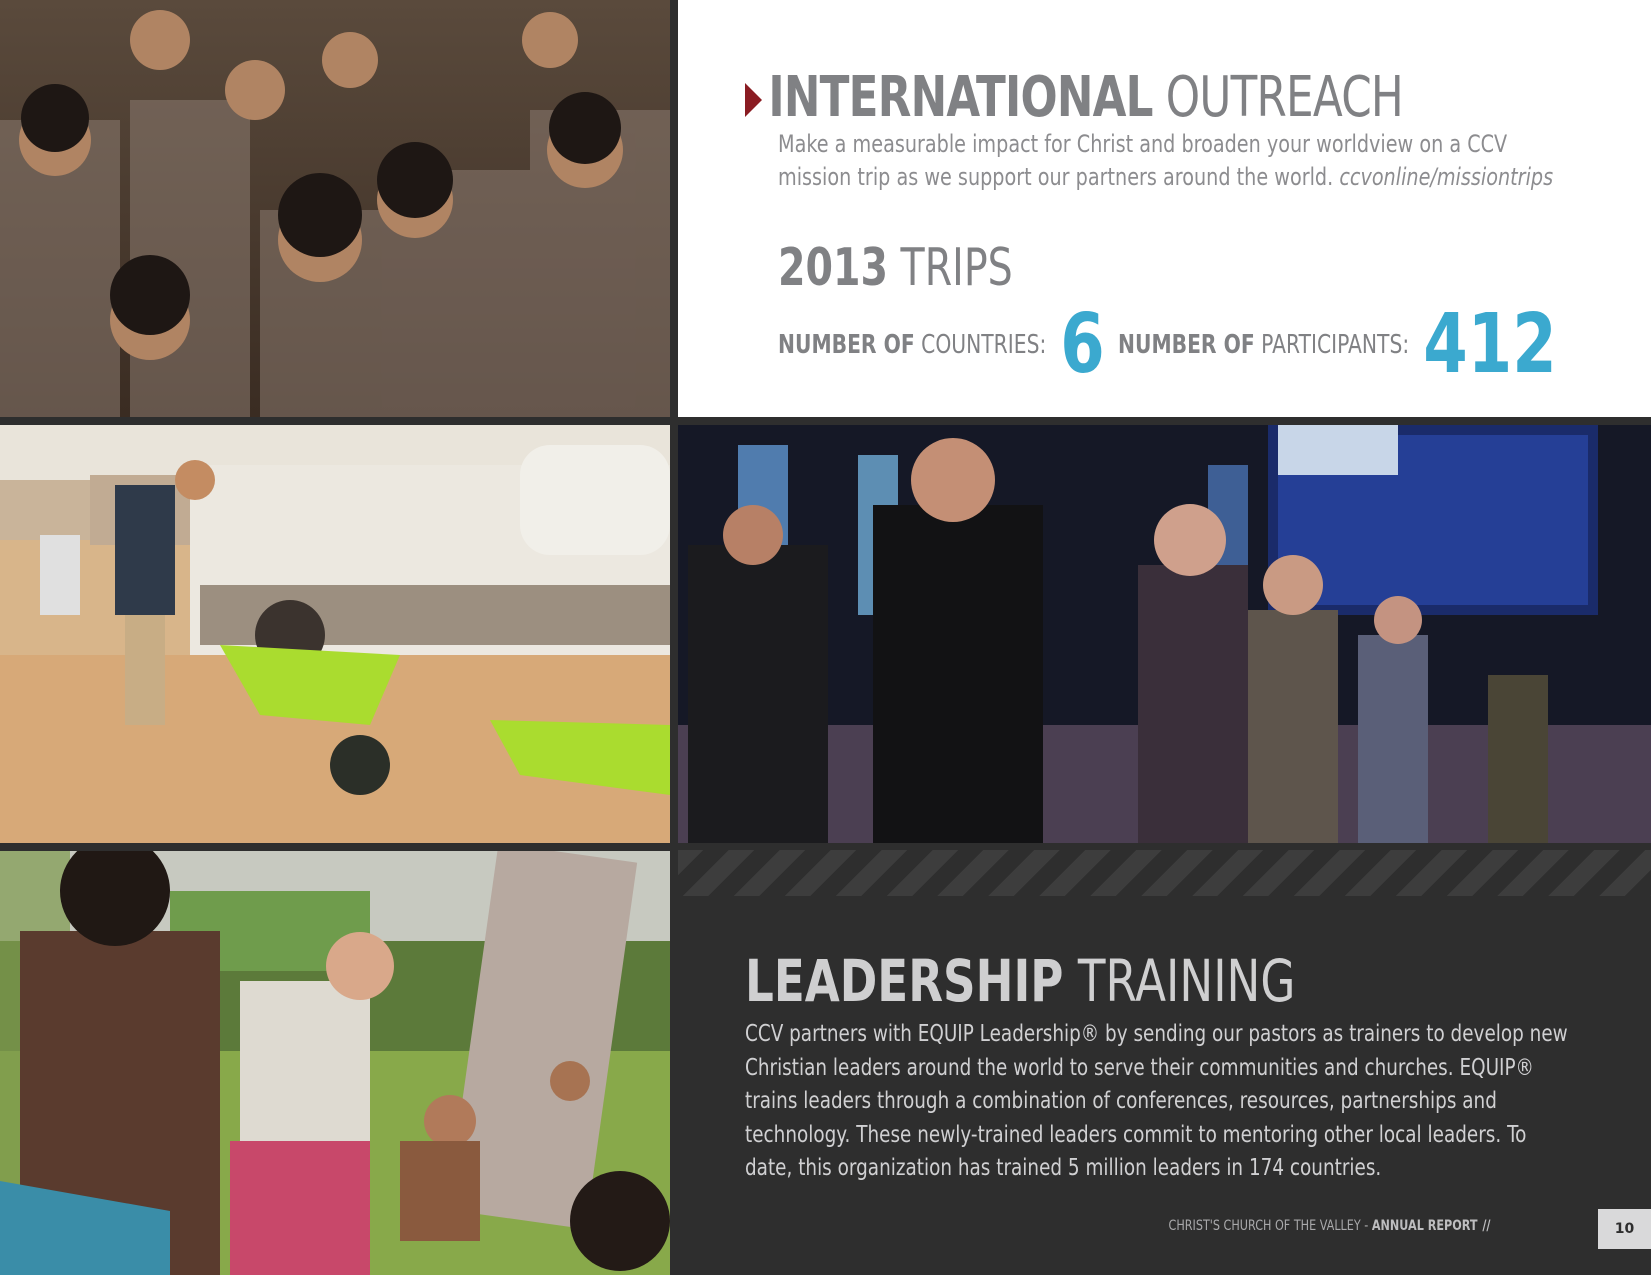  I want to click on participants-label: PARTICIPANTS:, so click(1335, 345).